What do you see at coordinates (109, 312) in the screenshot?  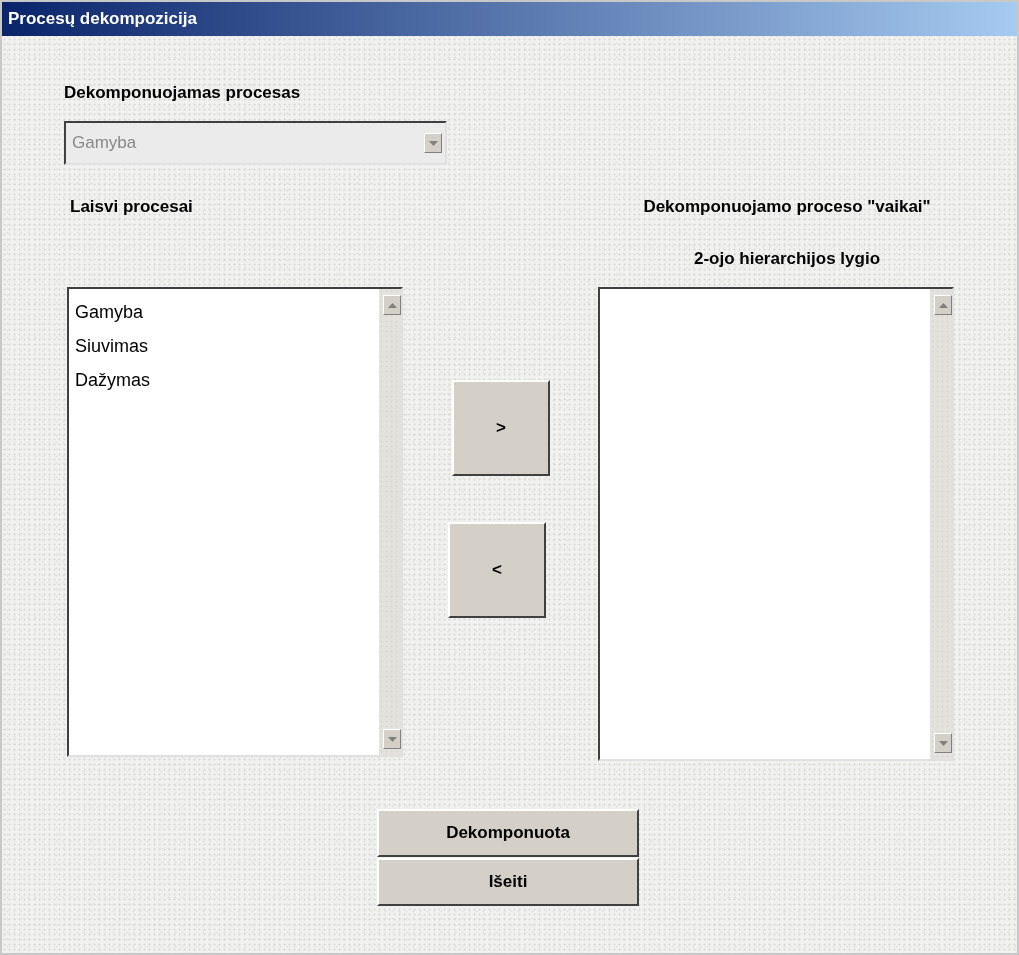 I see `list-item: Gamyba` at bounding box center [109, 312].